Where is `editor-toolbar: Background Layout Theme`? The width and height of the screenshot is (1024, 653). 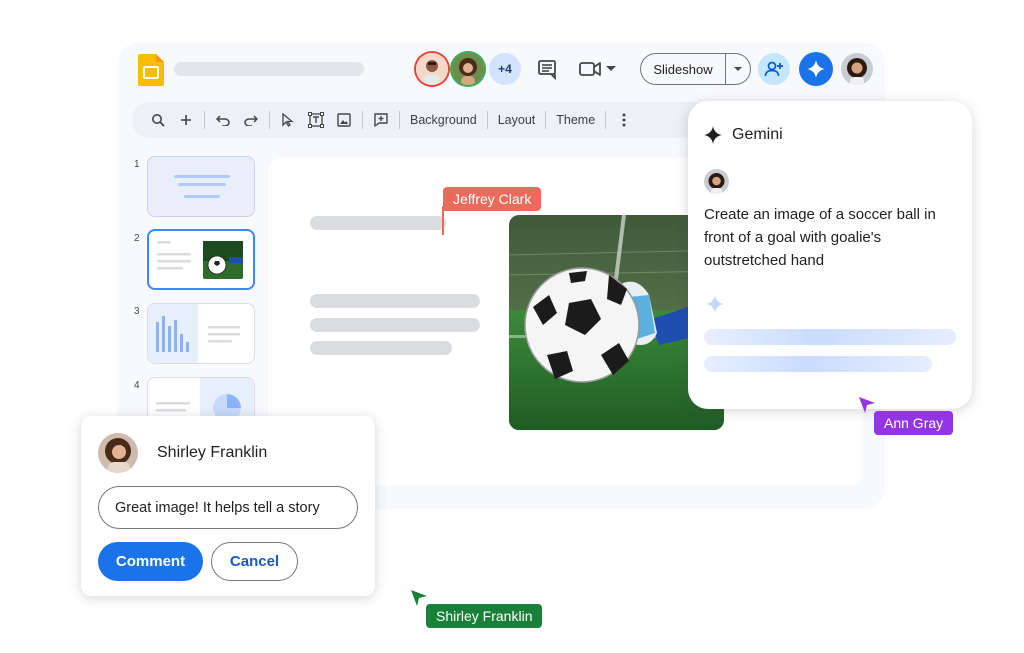
editor-toolbar: Background Layout Theme is located at coordinates (422, 120).